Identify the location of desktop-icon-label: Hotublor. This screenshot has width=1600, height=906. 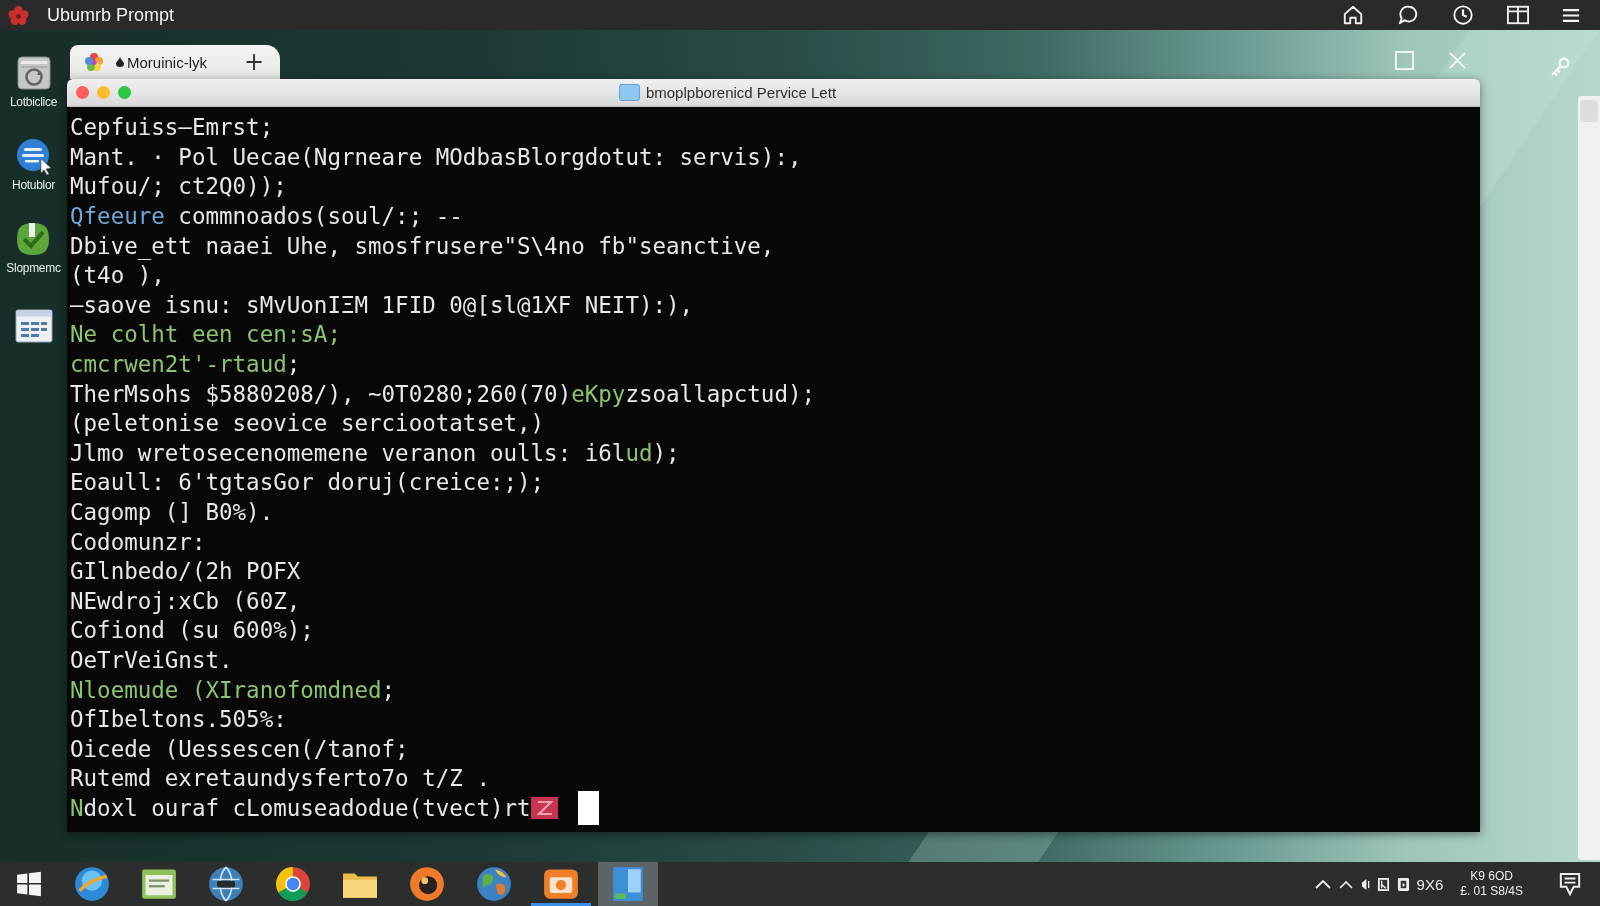
(33, 185).